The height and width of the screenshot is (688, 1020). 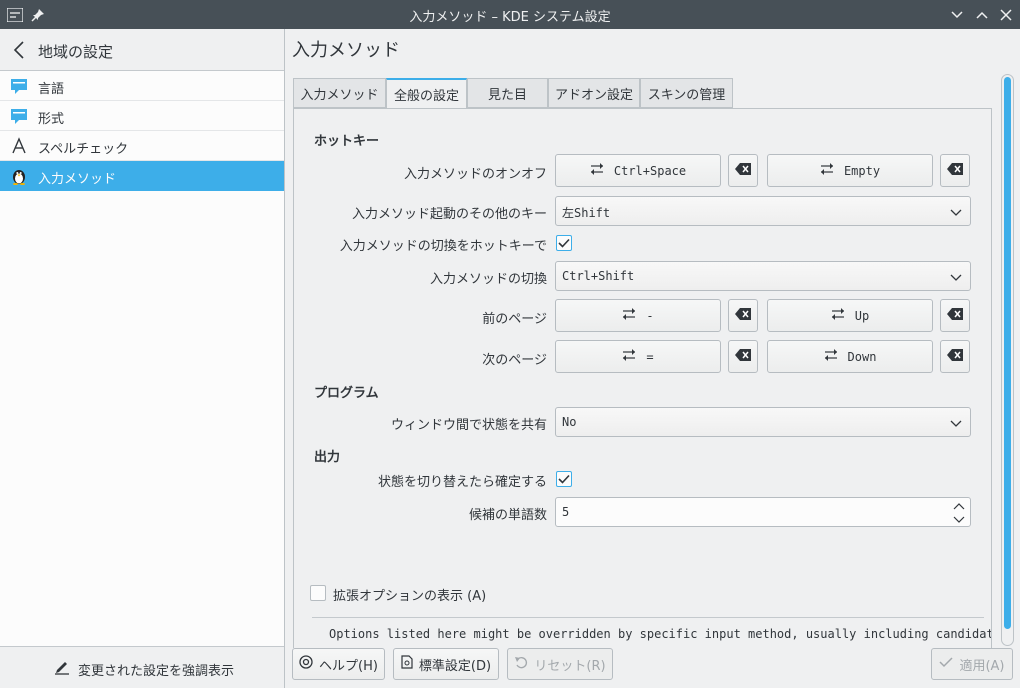 I want to click on highlight-changed-label: 変更された設定を強調表示, so click(x=156, y=671).